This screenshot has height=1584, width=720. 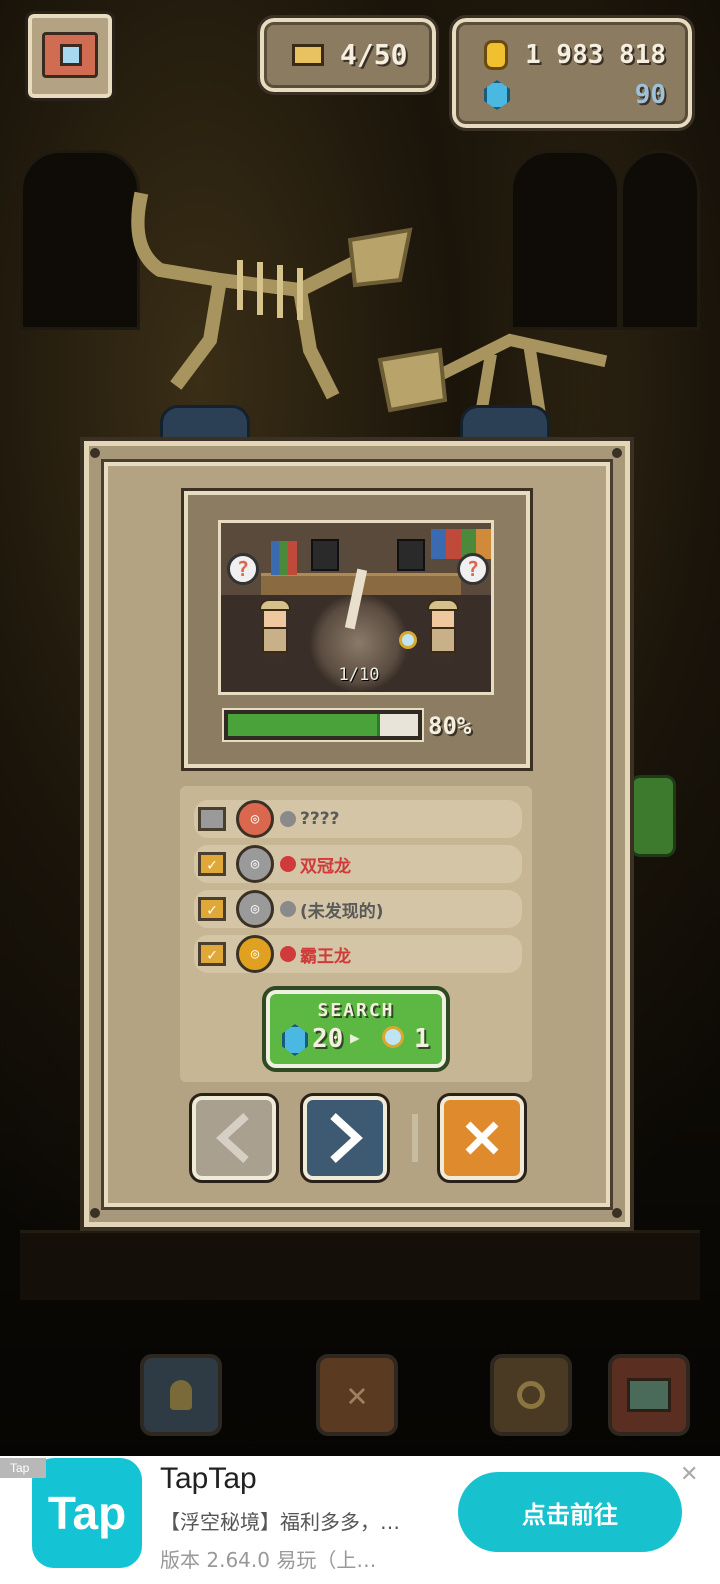 What do you see at coordinates (23, 1468) in the screenshot?
I see `ad-tag: Tap` at bounding box center [23, 1468].